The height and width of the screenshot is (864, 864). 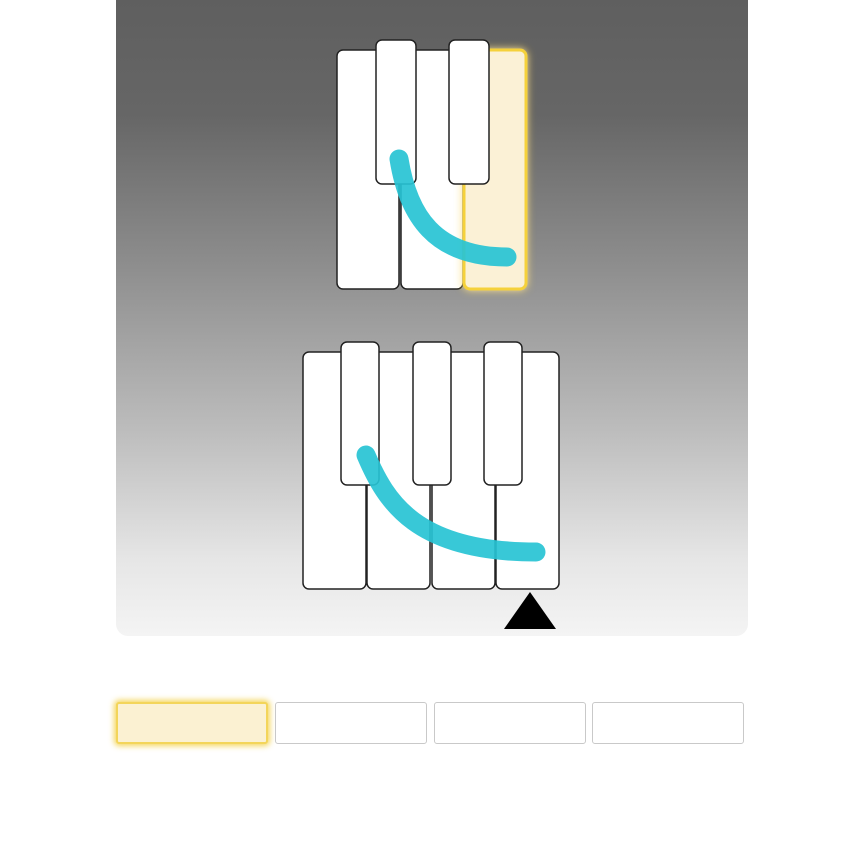 I want to click on bottom-keyboard, so click(x=431, y=485).